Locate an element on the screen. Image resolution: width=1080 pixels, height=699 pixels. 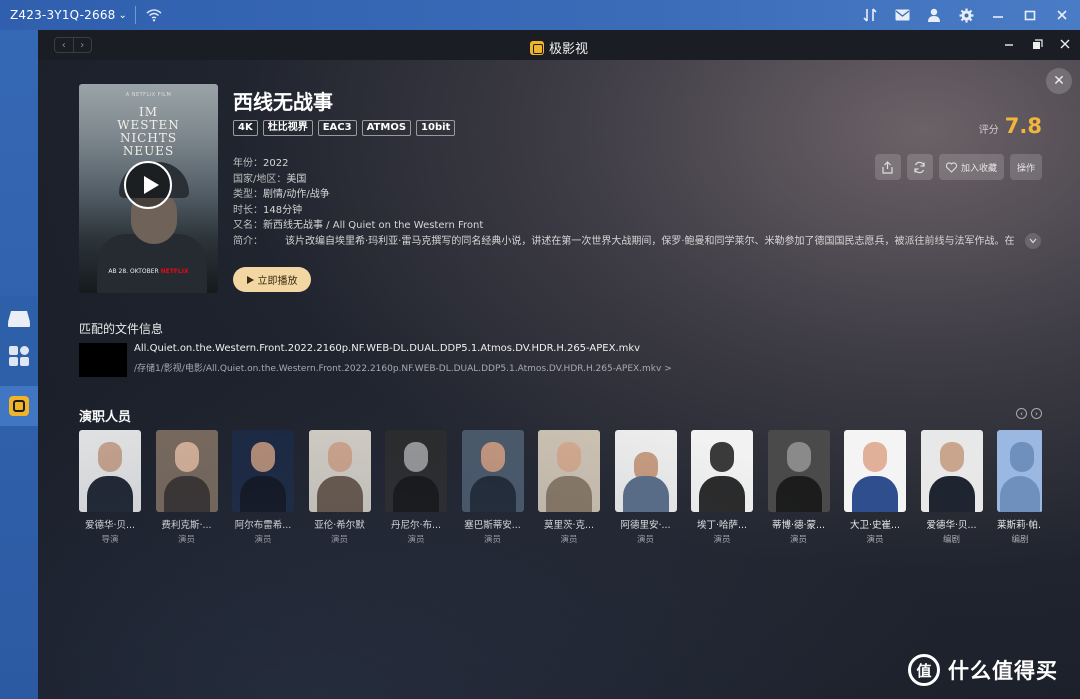
poster-title: IM WESTEN NICHTS NEUES is located at coordinates (148, 132).